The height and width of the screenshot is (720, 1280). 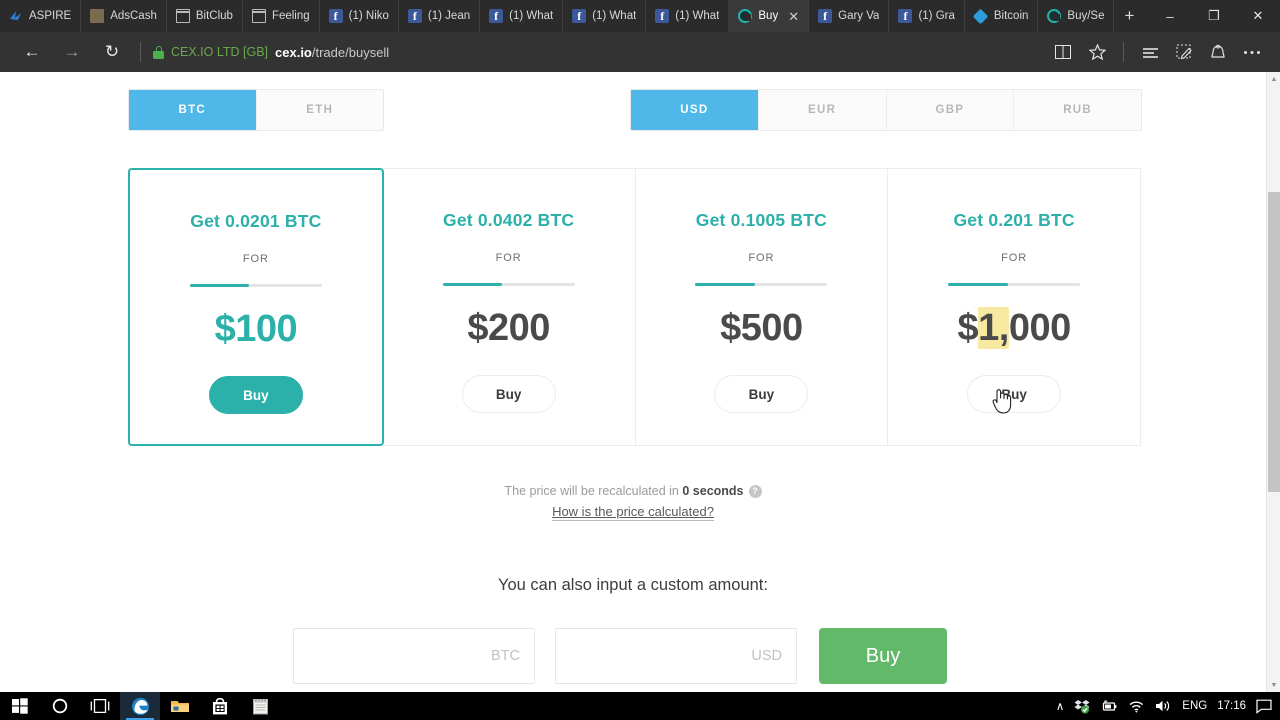 What do you see at coordinates (180, 706) in the screenshot?
I see `file-explorer-icon` at bounding box center [180, 706].